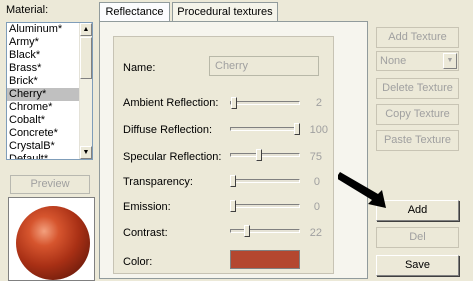  Describe the element at coordinates (50, 184) in the screenshot. I see `preview-button: Preview` at that location.